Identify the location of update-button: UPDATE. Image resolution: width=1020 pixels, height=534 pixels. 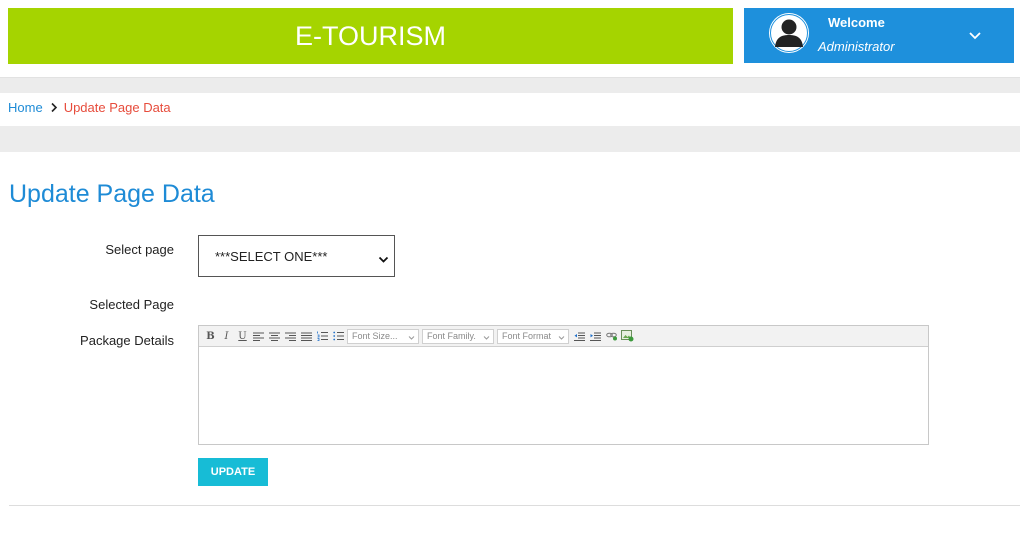
(233, 472).